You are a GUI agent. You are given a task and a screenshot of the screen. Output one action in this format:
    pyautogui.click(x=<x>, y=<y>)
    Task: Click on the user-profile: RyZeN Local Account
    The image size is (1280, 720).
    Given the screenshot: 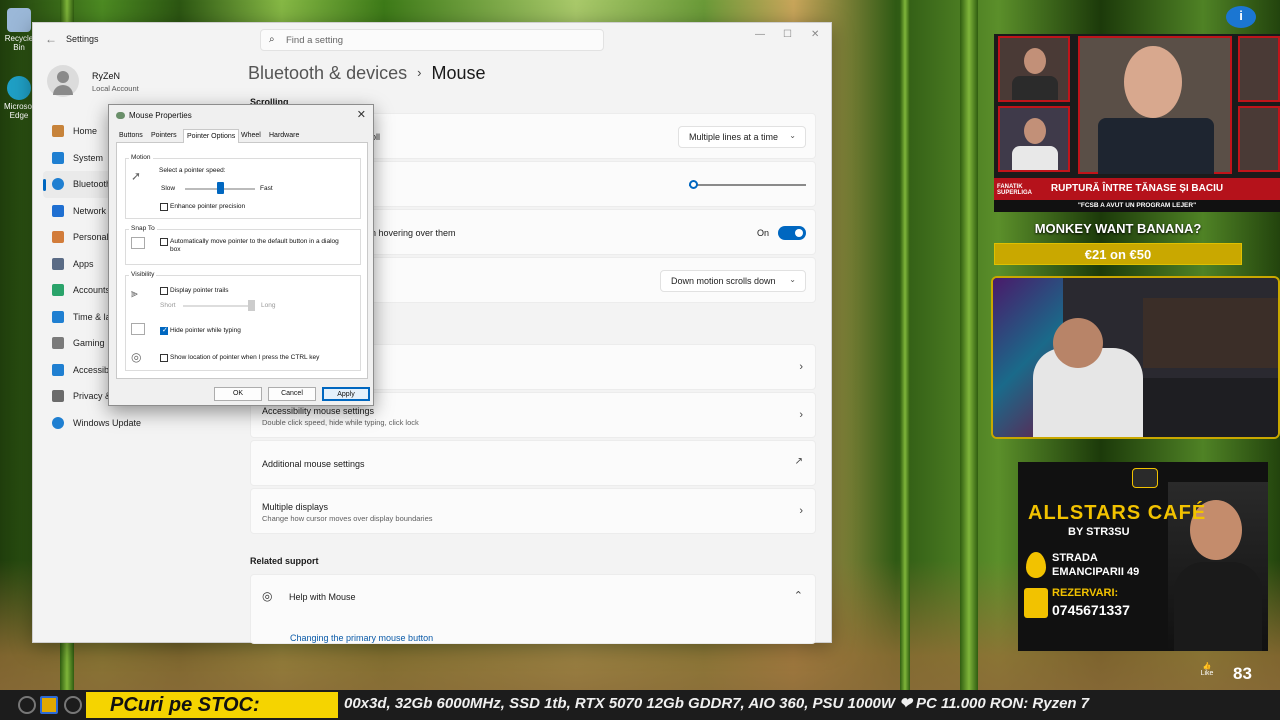 What is the action you would take?
    pyautogui.click(x=137, y=83)
    